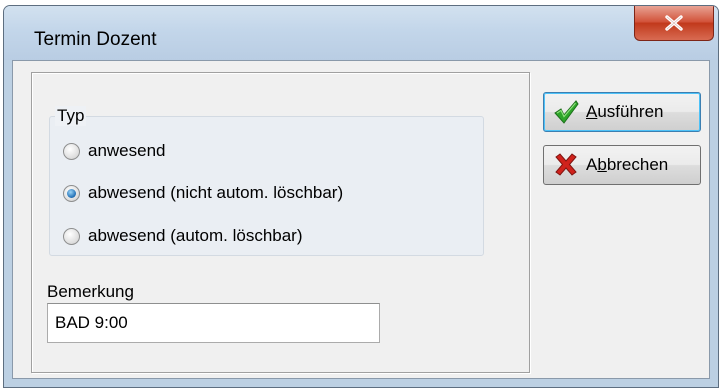  Describe the element at coordinates (566, 164) in the screenshot. I see `cross-icon` at that location.